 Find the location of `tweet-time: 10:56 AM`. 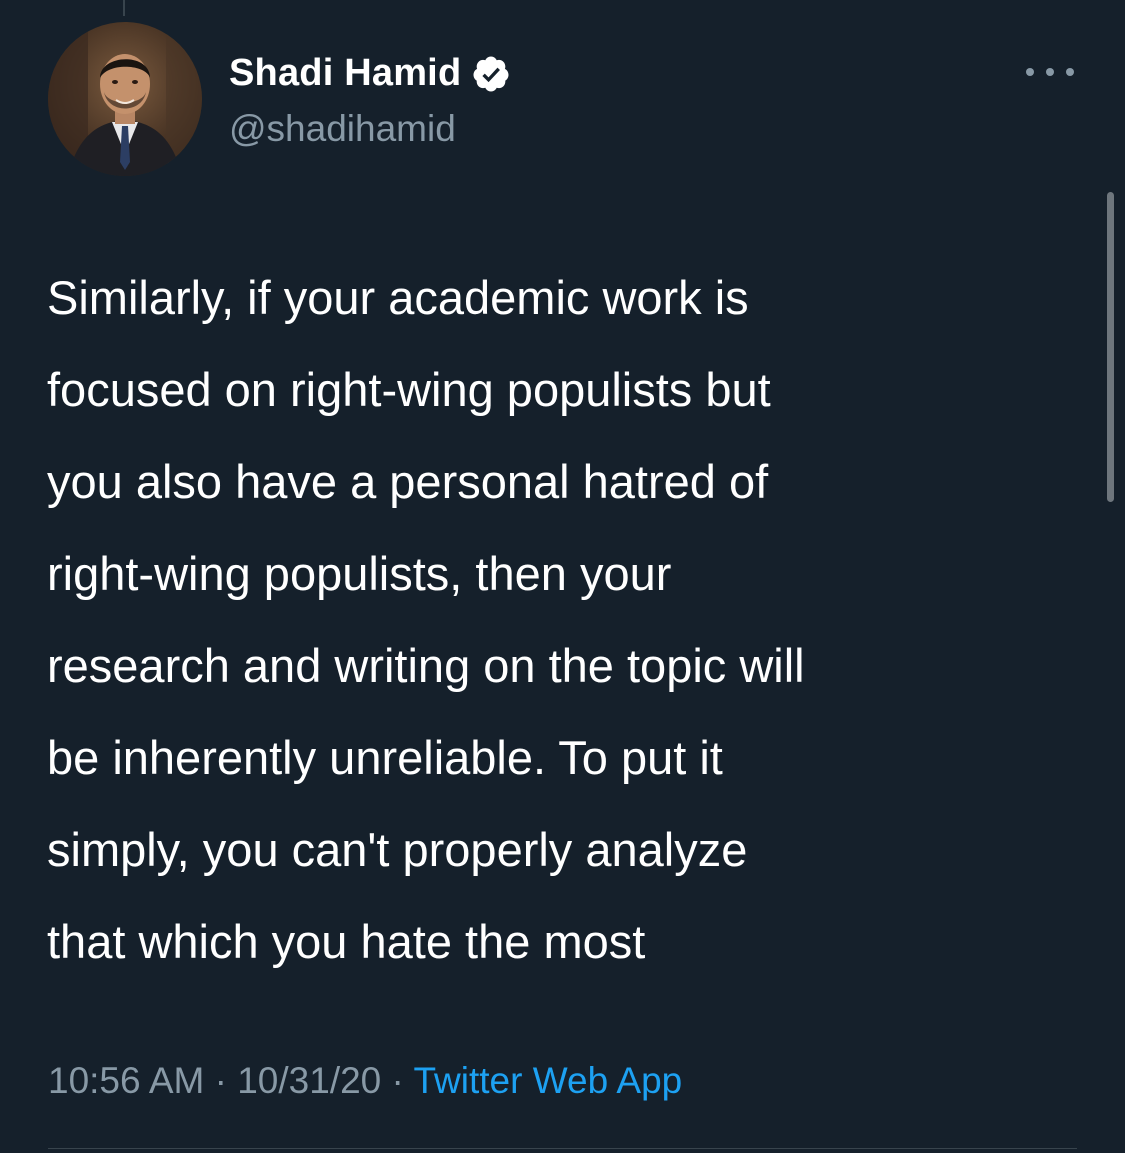

tweet-time: 10:56 AM is located at coordinates (126, 1080).